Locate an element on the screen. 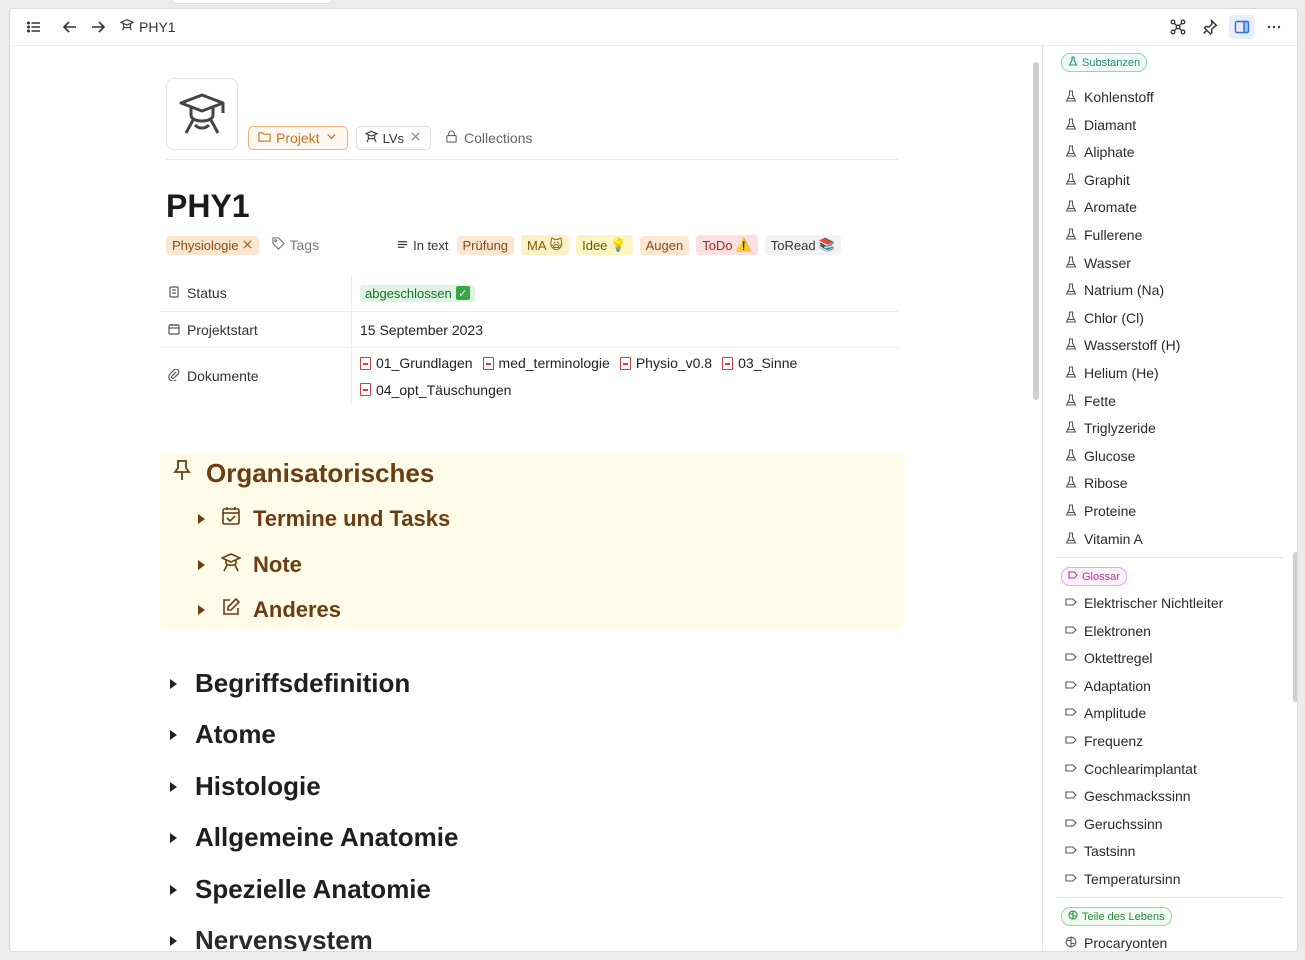  section-title-link: Nervensystem is located at coordinates (284, 938).